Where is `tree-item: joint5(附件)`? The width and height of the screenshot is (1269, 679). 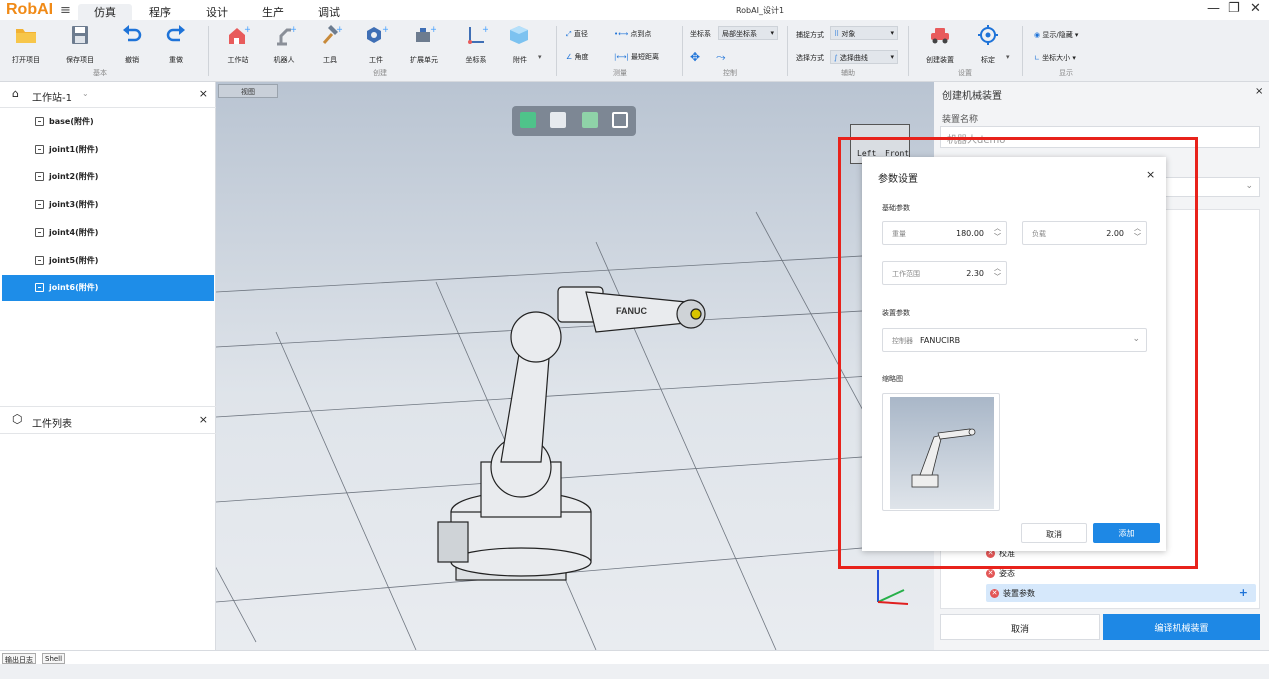 tree-item: joint5(附件) is located at coordinates (108, 261).